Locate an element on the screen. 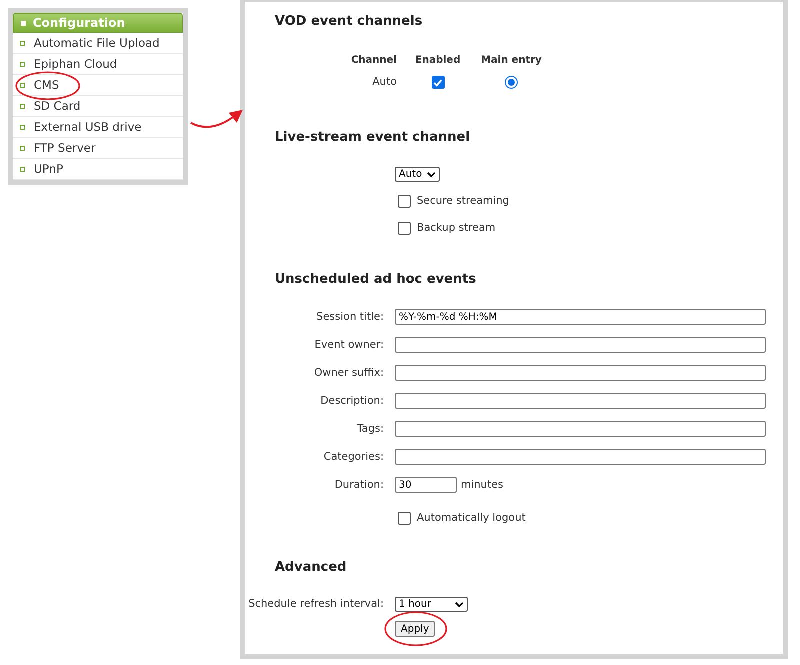 The height and width of the screenshot is (665, 800). menu-item: SD Card is located at coordinates (98, 106).